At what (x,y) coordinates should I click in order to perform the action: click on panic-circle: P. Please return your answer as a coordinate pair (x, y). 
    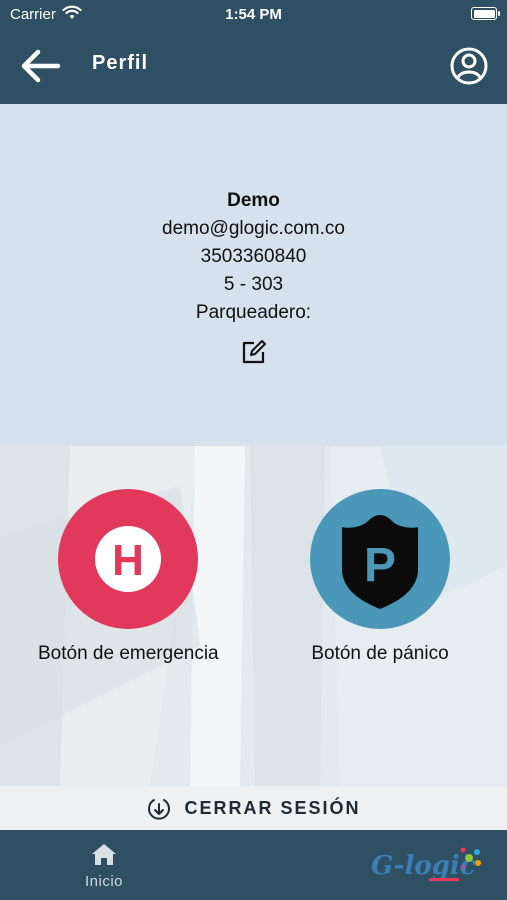
    Looking at the image, I should click on (380, 559).